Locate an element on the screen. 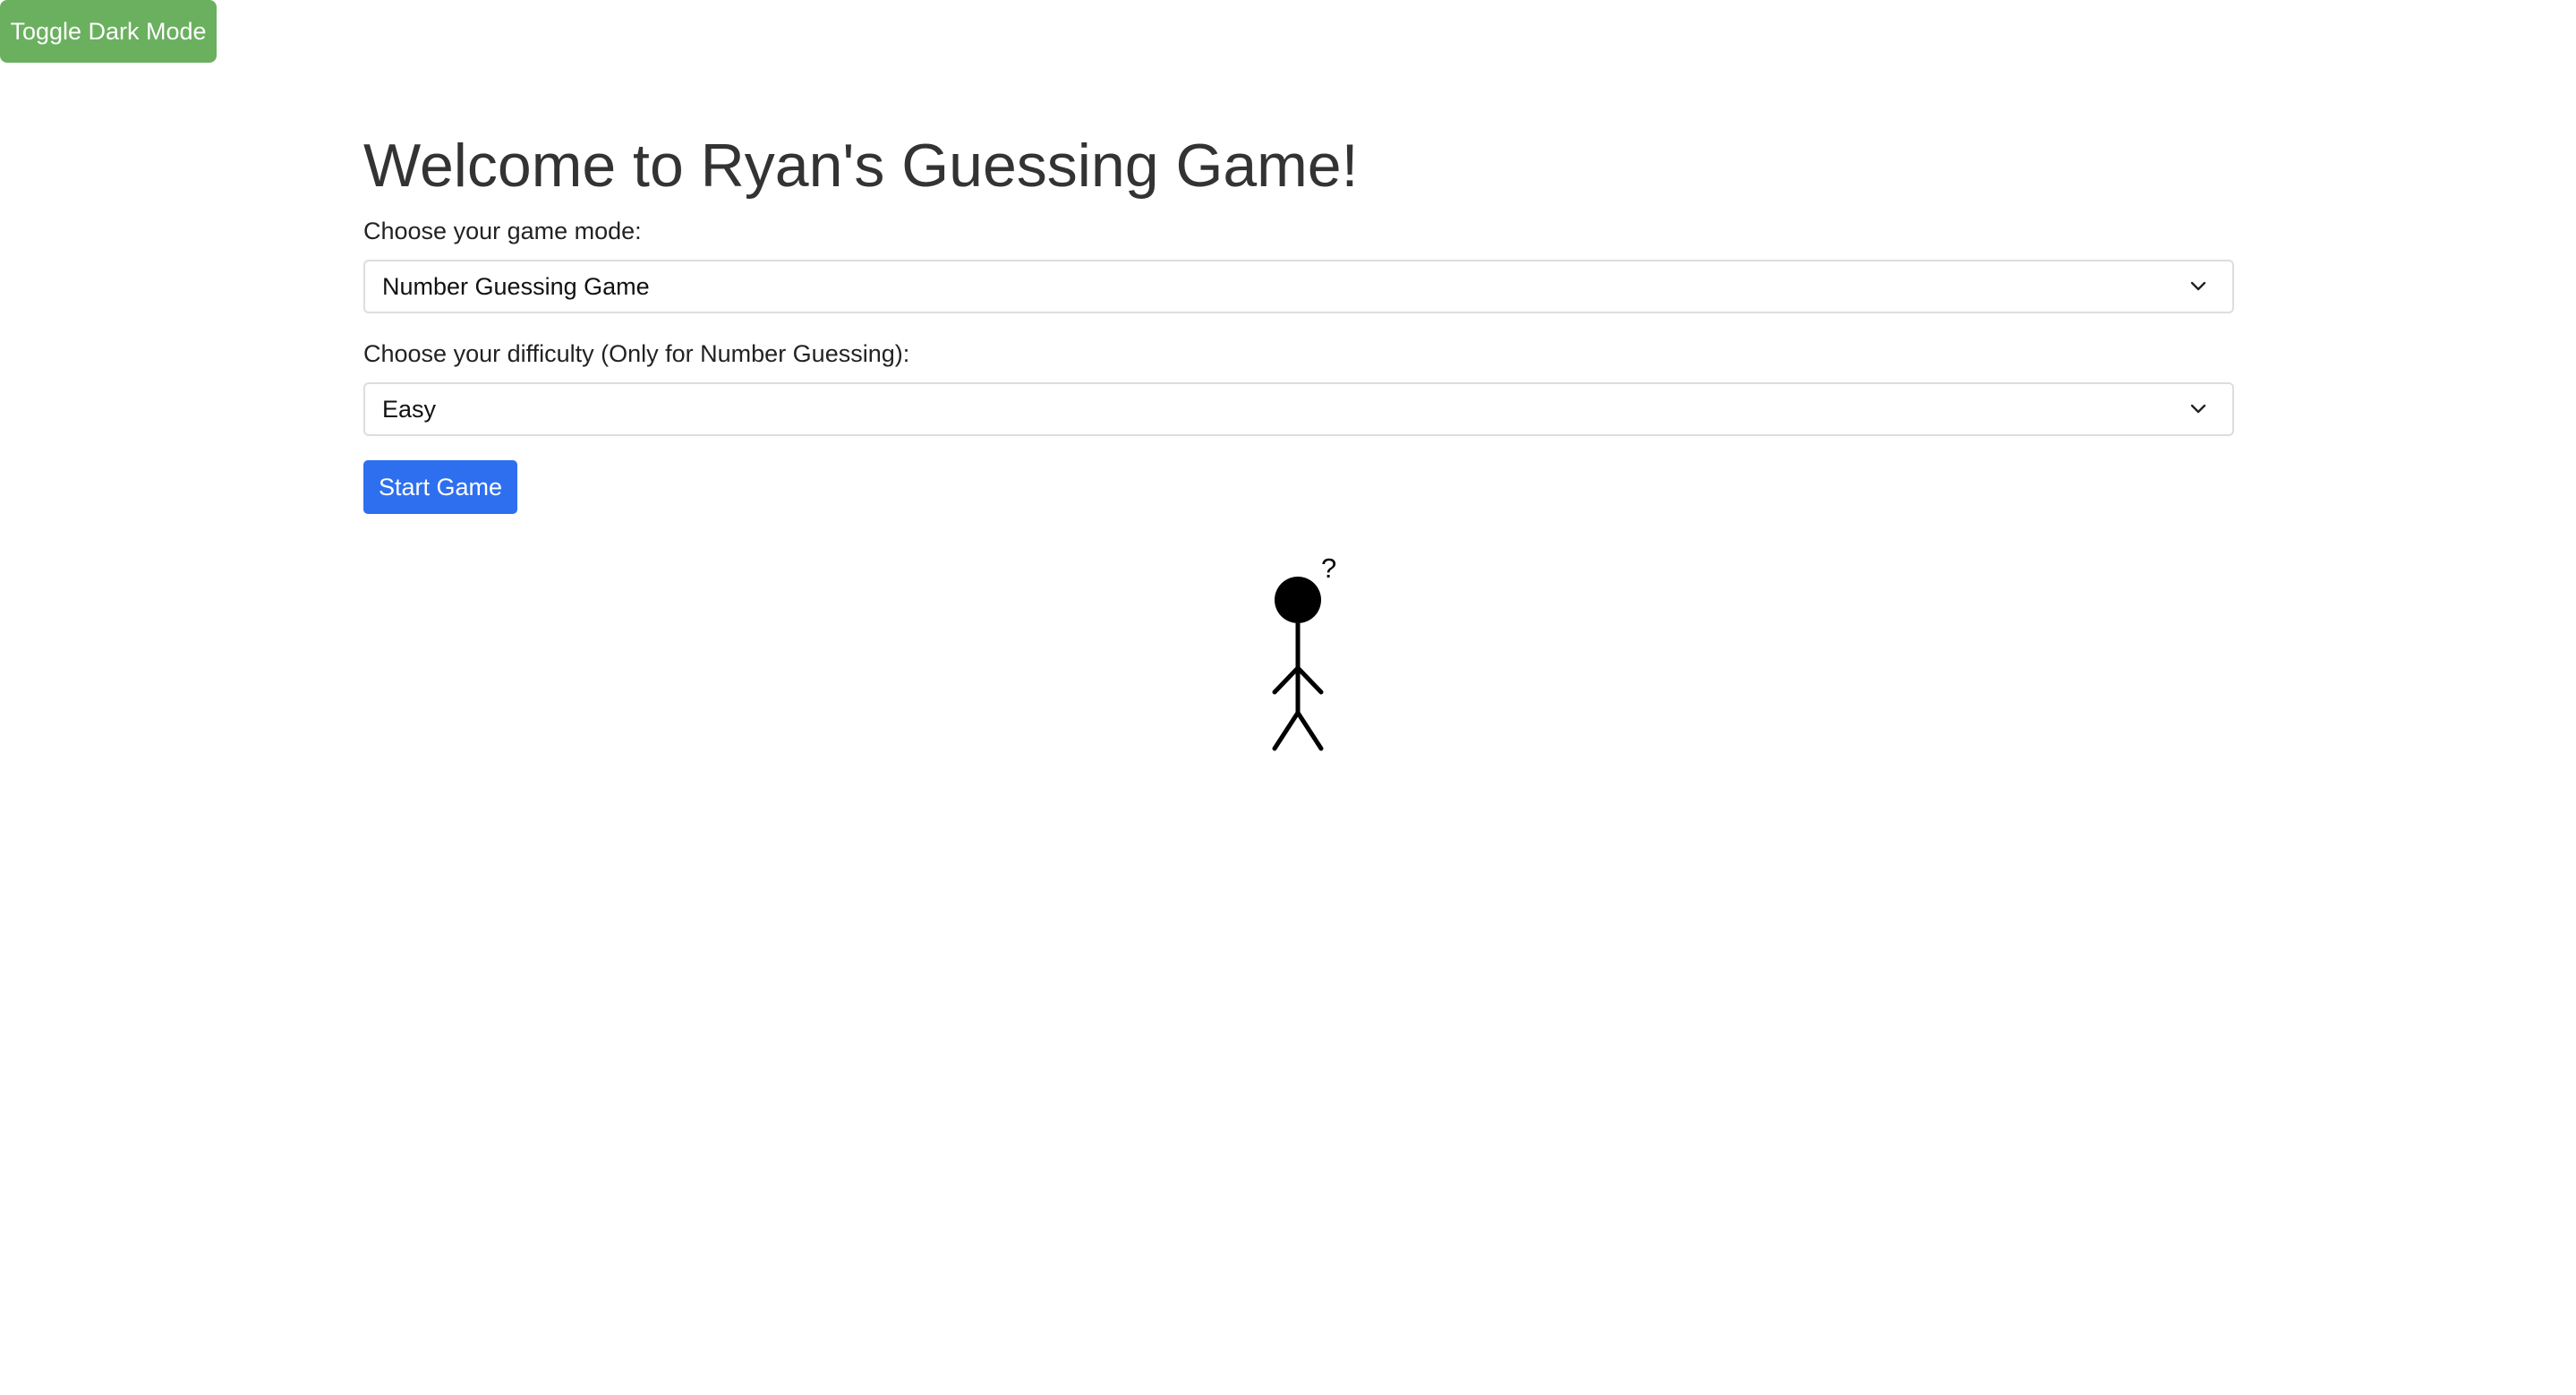  game-mode-select: Number Guessing Game is located at coordinates (1298, 286).